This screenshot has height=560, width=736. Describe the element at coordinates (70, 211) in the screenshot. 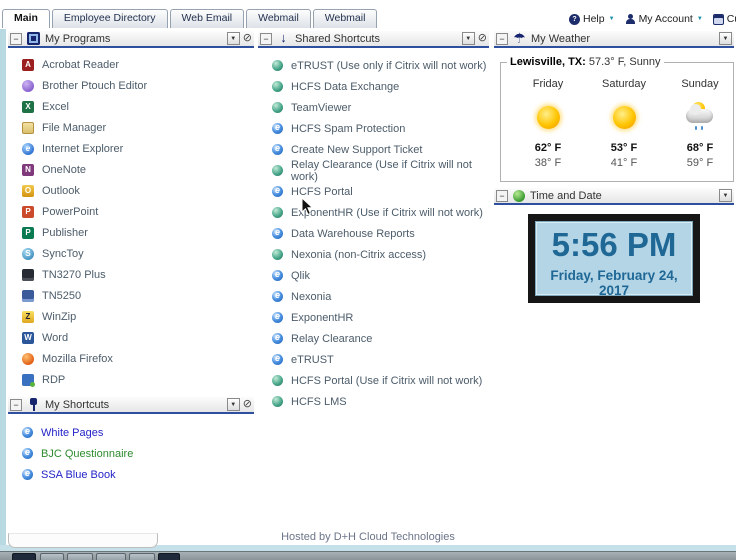

I see `item-label: PowerPoint` at that location.